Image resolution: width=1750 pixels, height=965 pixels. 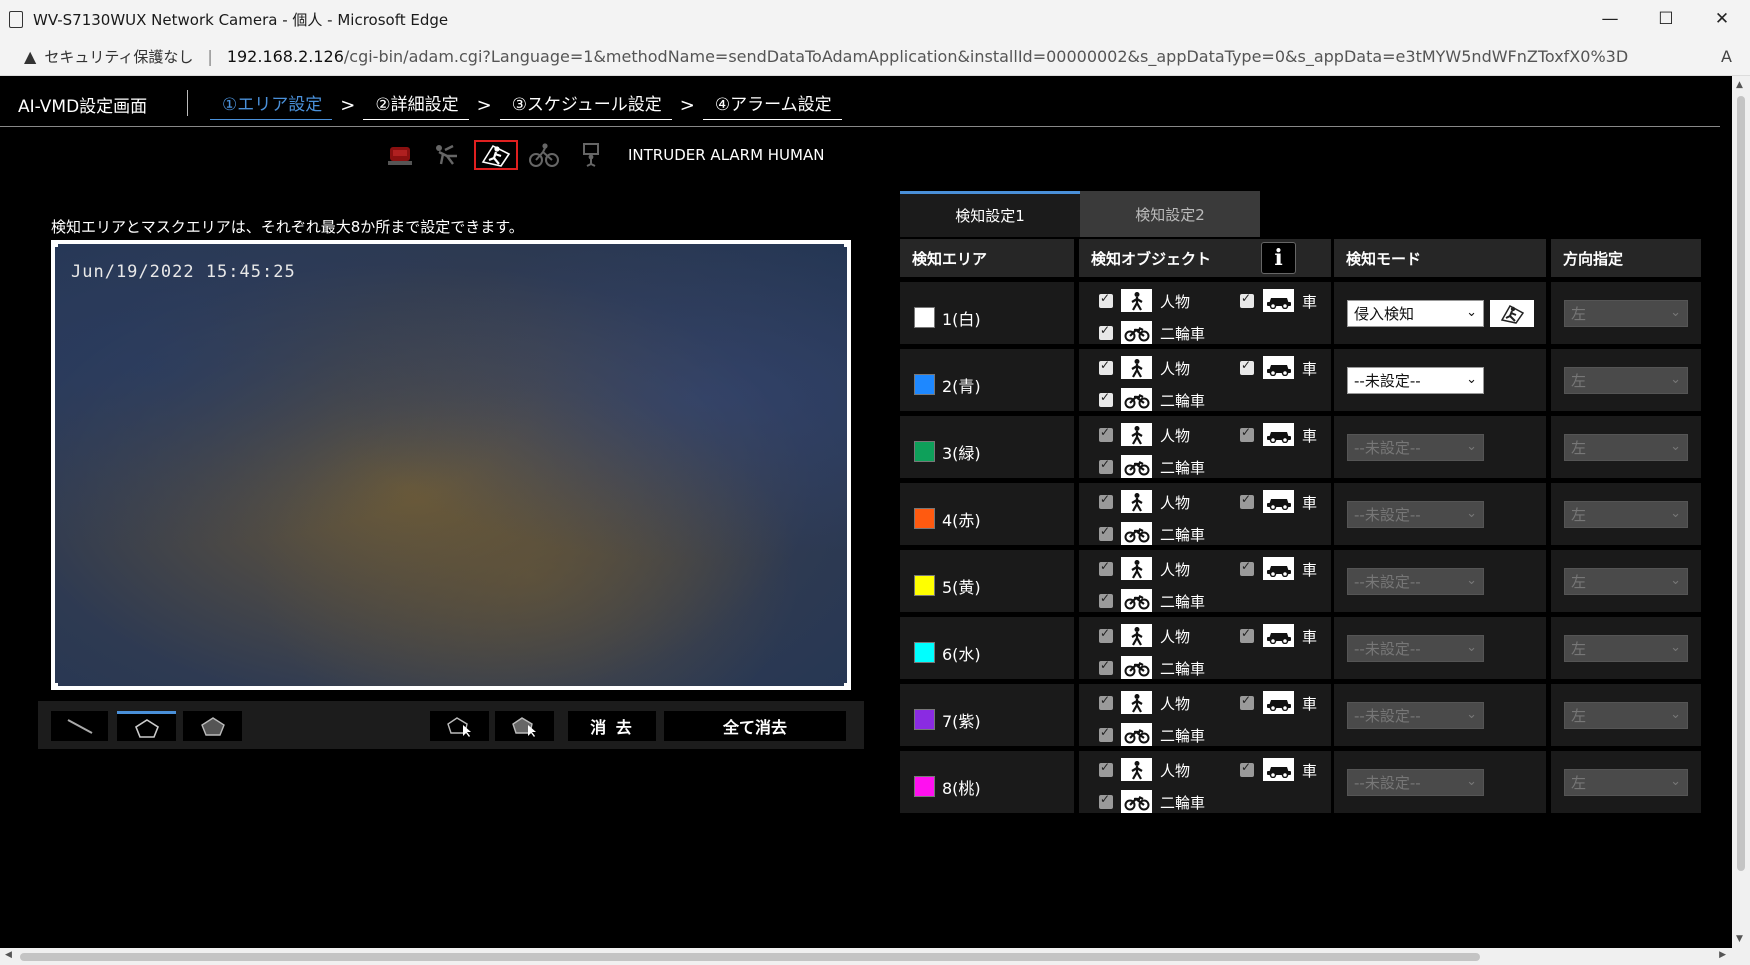 What do you see at coordinates (612, 726) in the screenshot?
I see `delete-button: 消 去` at bounding box center [612, 726].